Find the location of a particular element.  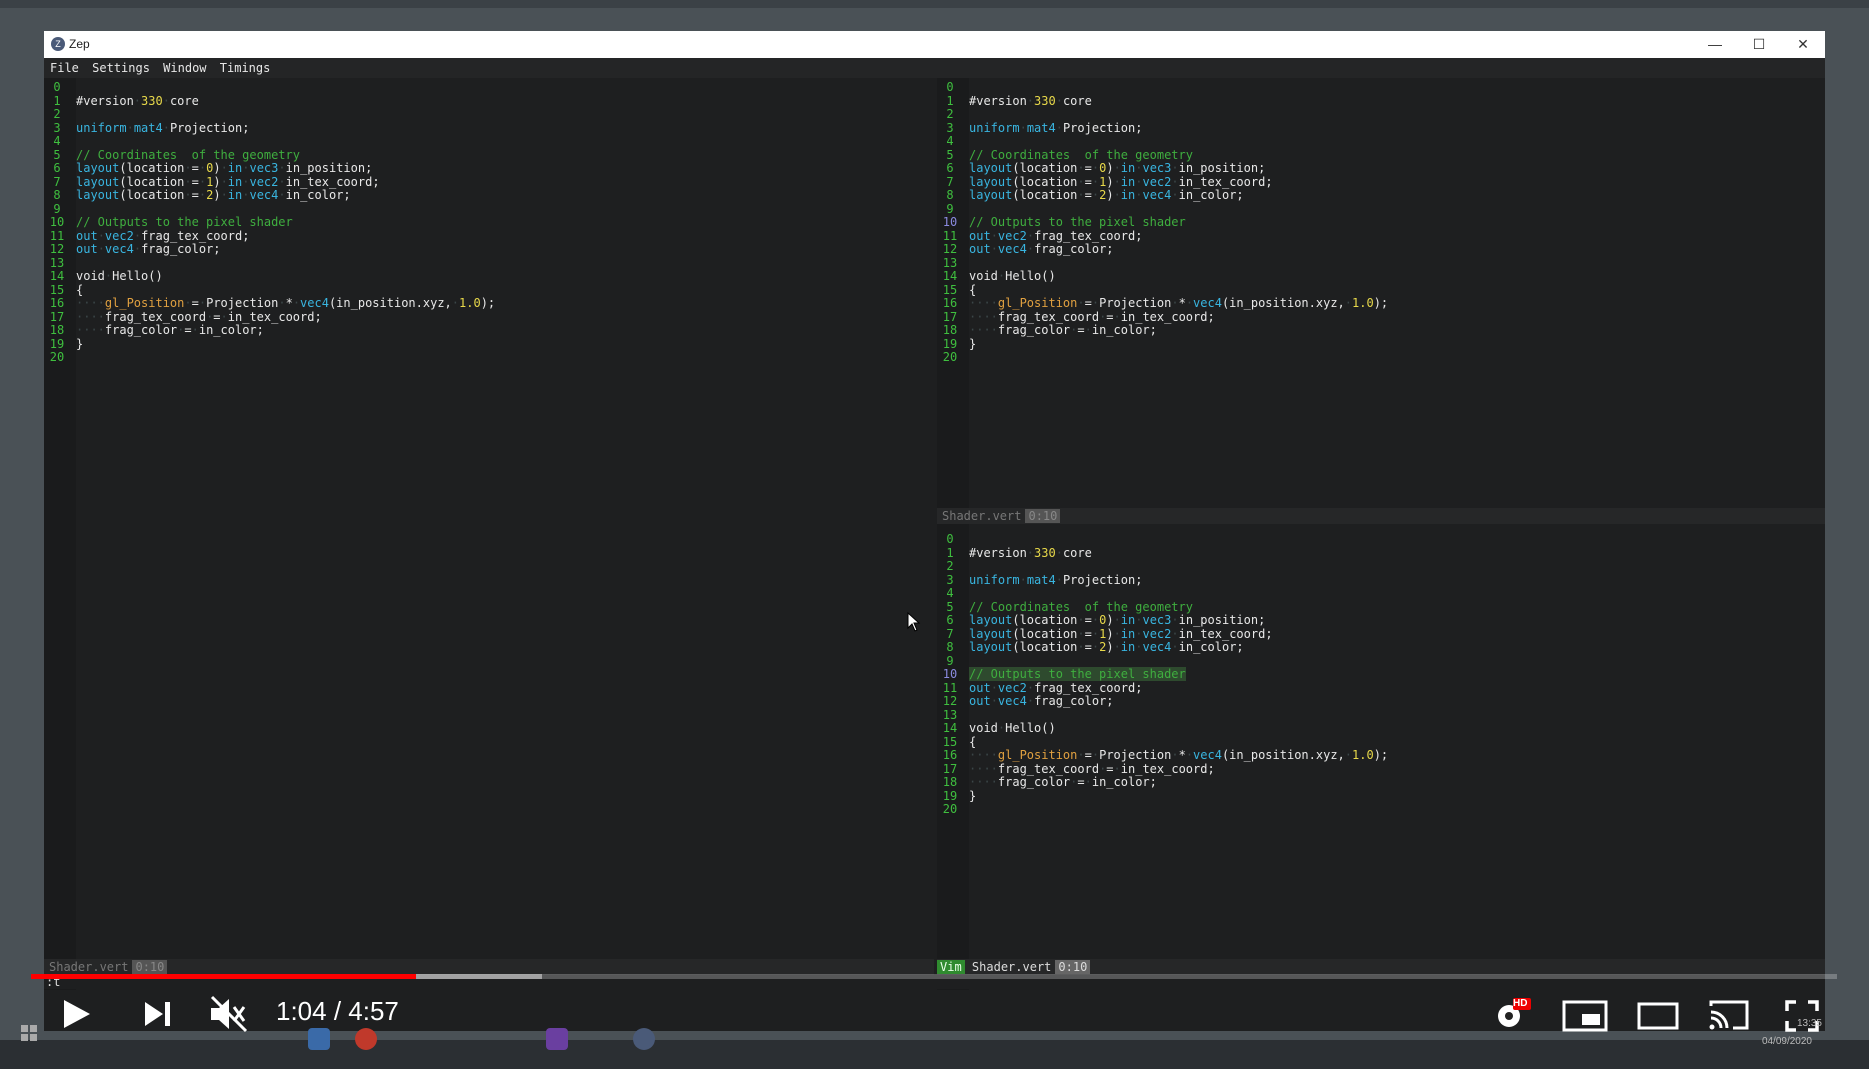

taskbar-app-icon is located at coordinates (319, 1039).